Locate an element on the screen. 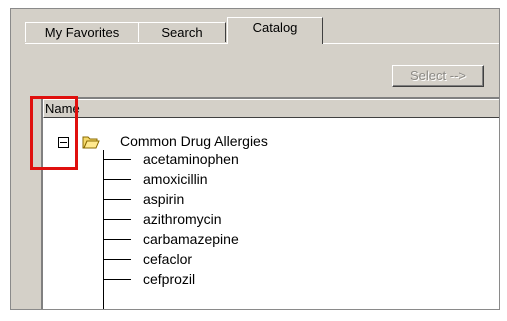 Image resolution: width=507 pixels, height=321 pixels. tree-item: amoxicillin is located at coordinates (175, 179).